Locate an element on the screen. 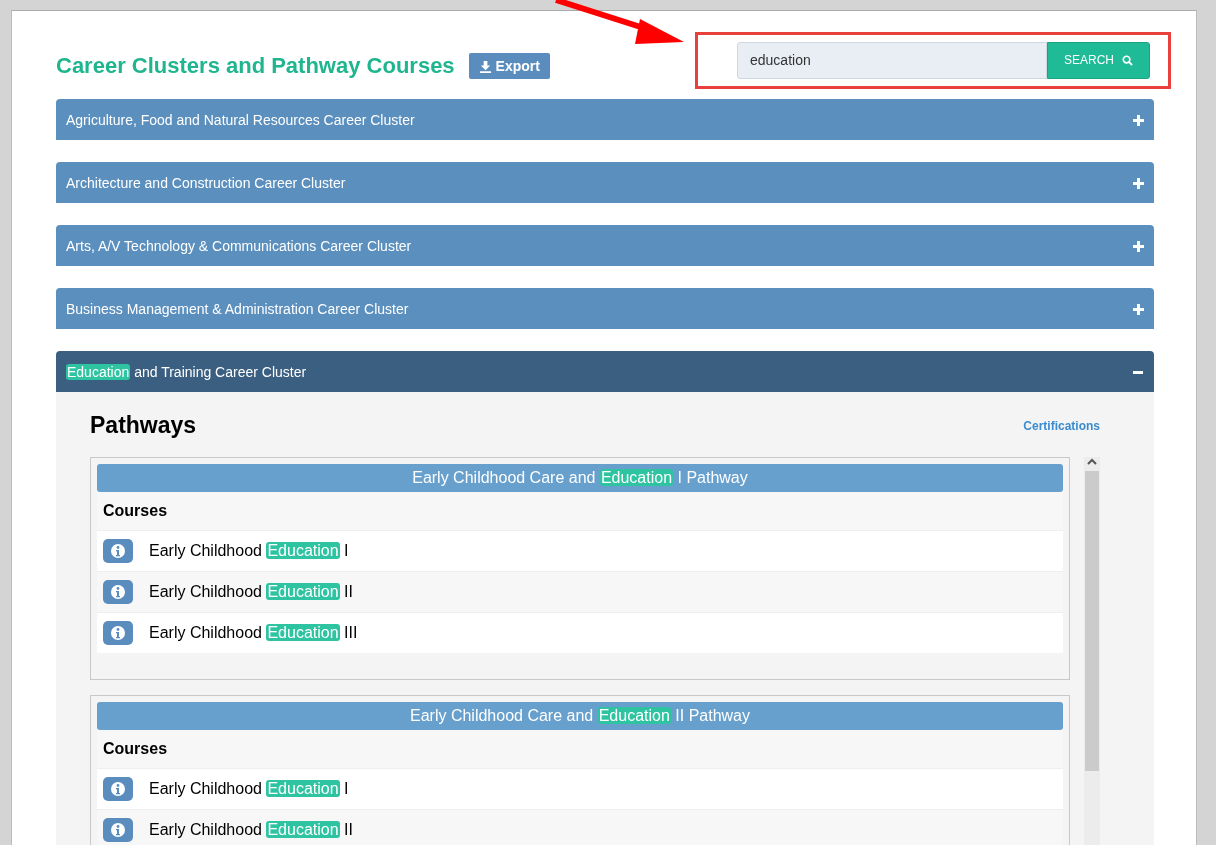 This screenshot has width=1216, height=845. scrollbar is located at coordinates (1092, 651).